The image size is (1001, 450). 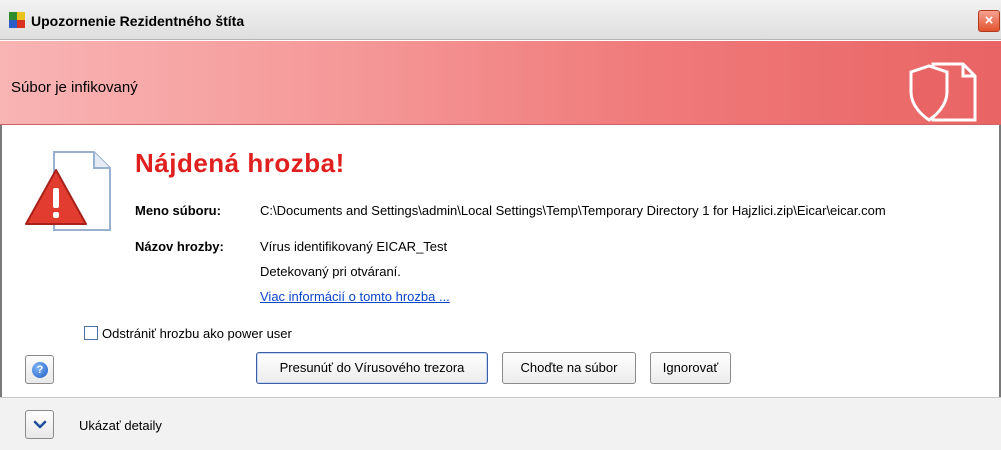 What do you see at coordinates (91, 333) in the screenshot?
I see `power-user-checkbox` at bounding box center [91, 333].